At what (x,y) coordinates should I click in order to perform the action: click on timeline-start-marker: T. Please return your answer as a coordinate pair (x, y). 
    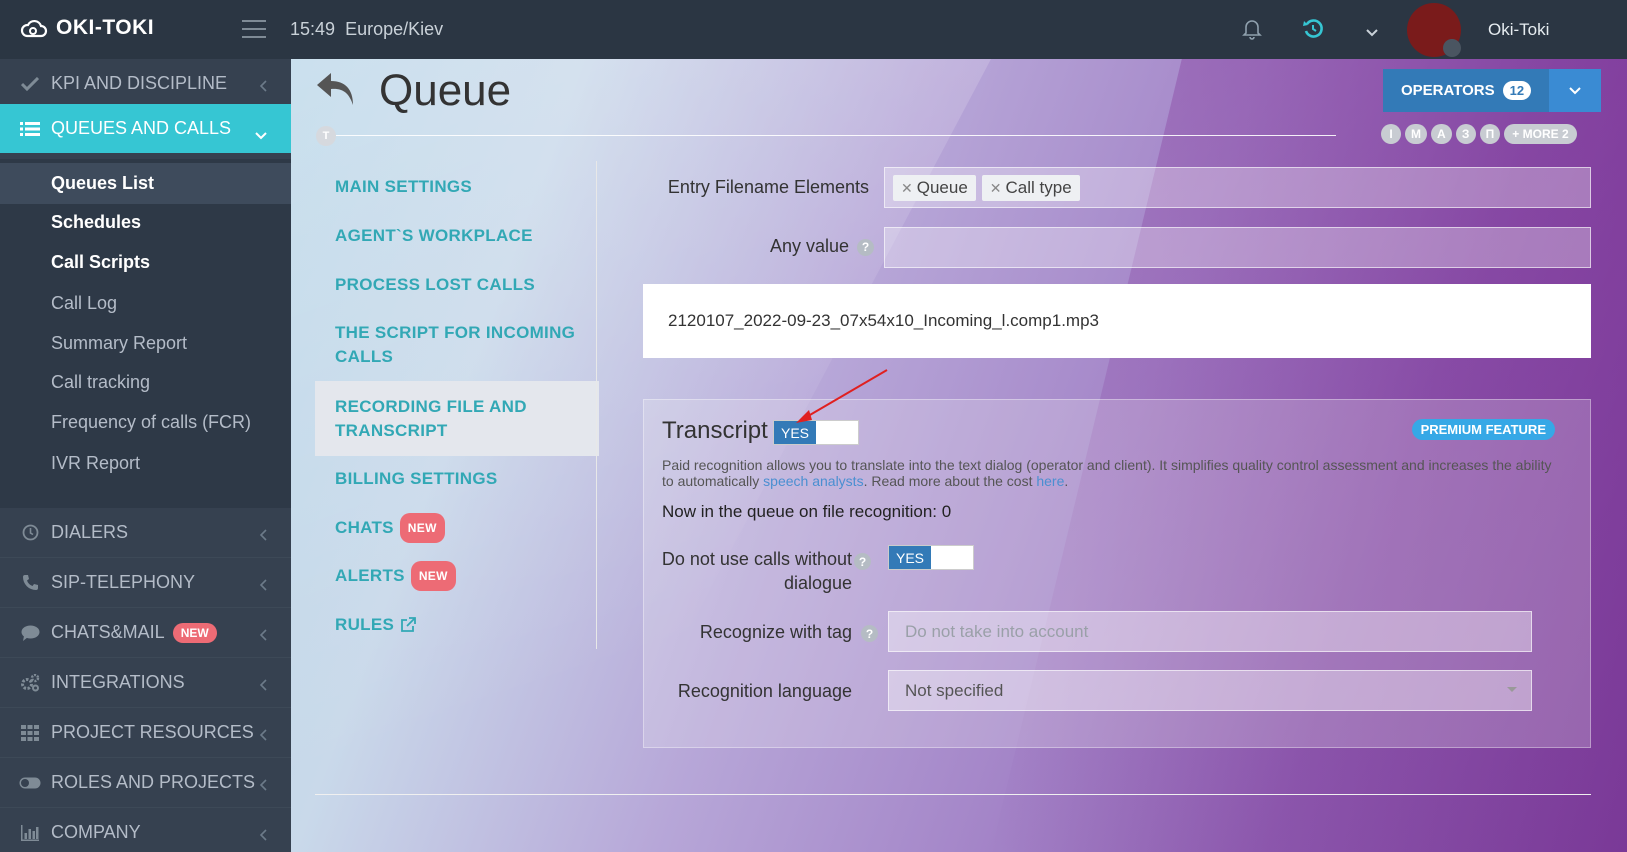
    Looking at the image, I should click on (326, 136).